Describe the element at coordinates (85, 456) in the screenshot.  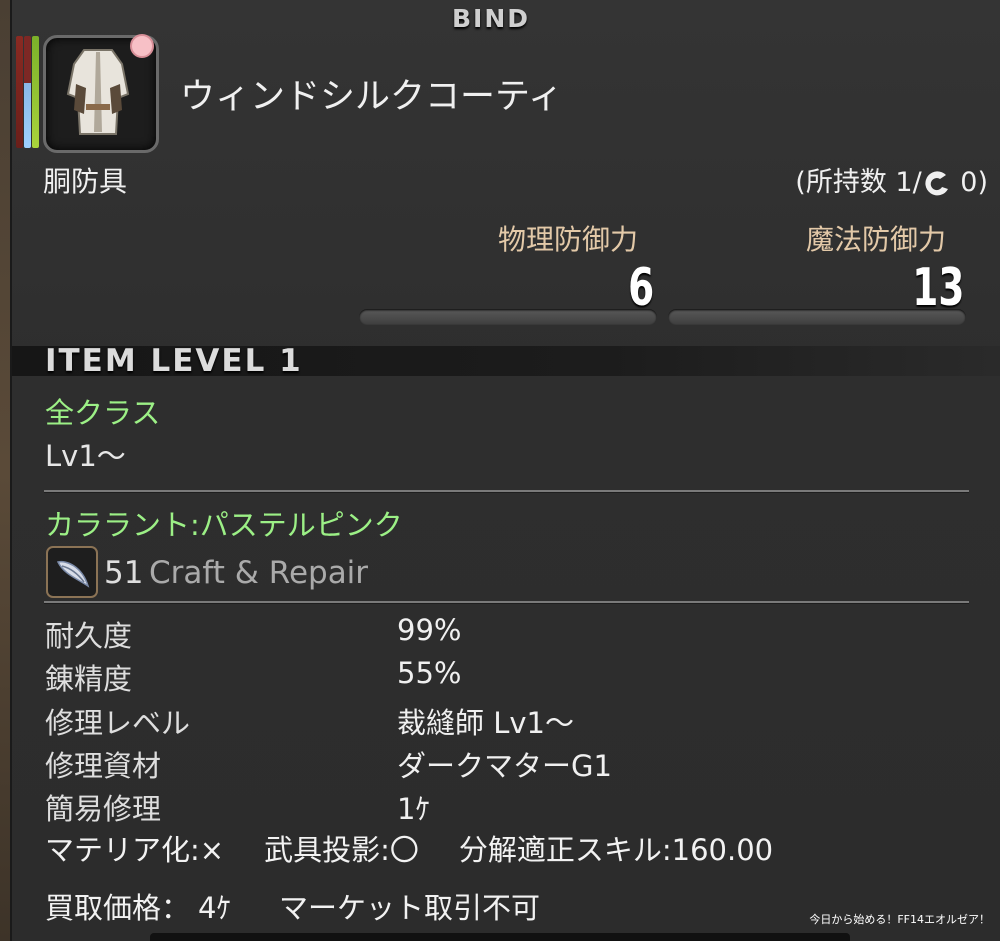
I see `level-requirement: Lv1～` at that location.